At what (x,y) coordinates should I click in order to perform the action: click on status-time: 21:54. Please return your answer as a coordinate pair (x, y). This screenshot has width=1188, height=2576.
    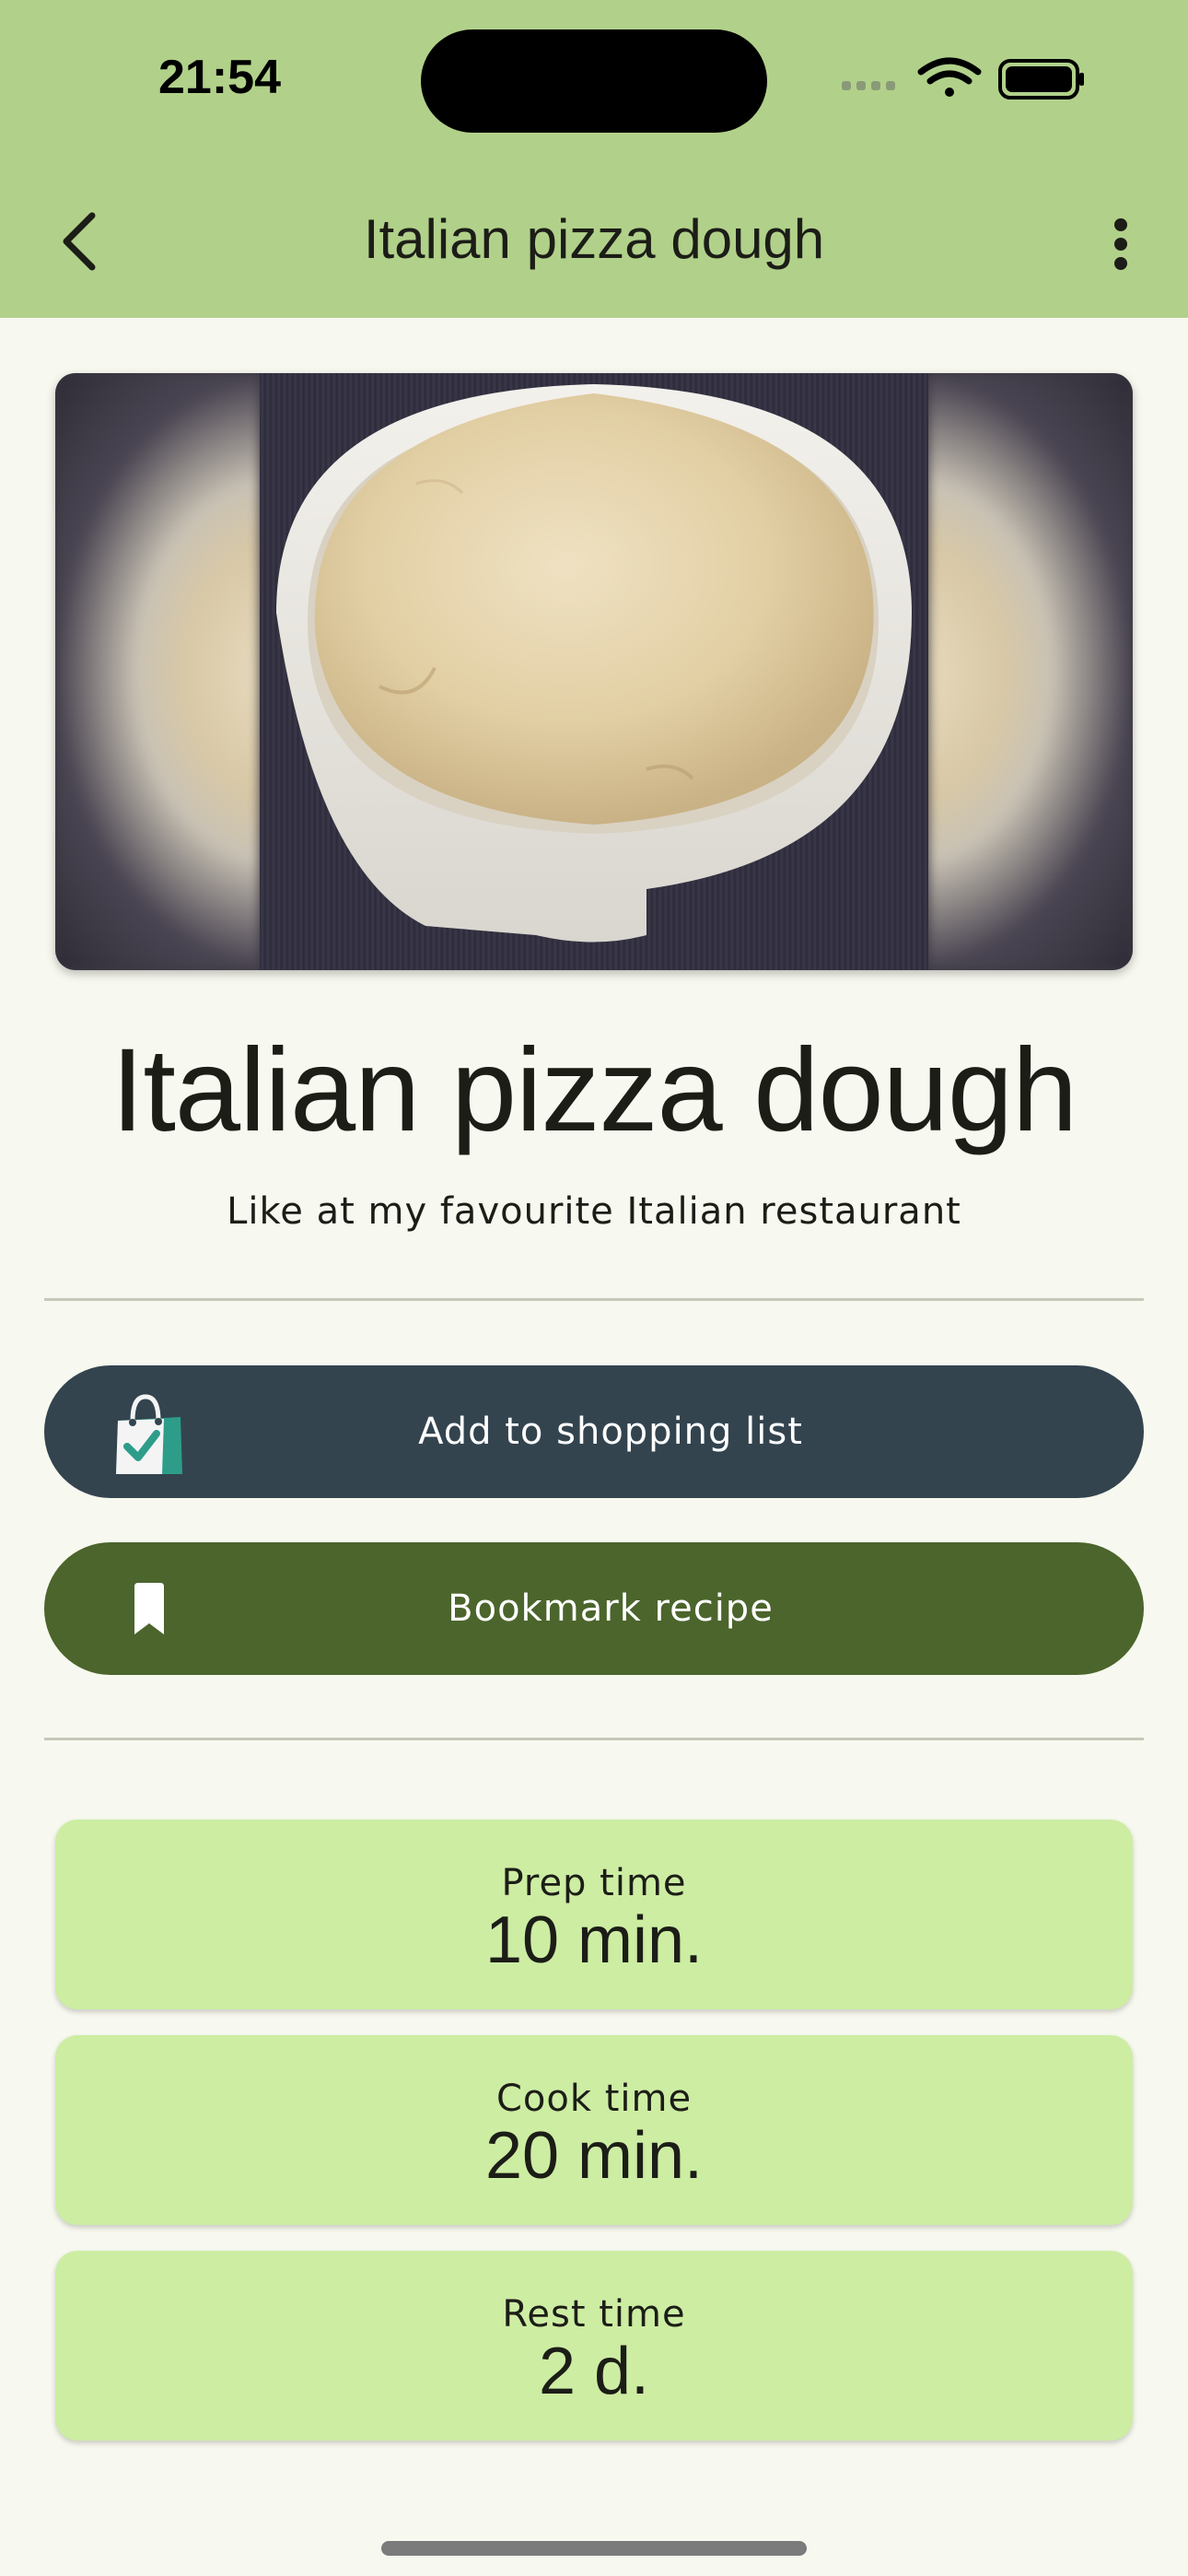
    Looking at the image, I should click on (219, 77).